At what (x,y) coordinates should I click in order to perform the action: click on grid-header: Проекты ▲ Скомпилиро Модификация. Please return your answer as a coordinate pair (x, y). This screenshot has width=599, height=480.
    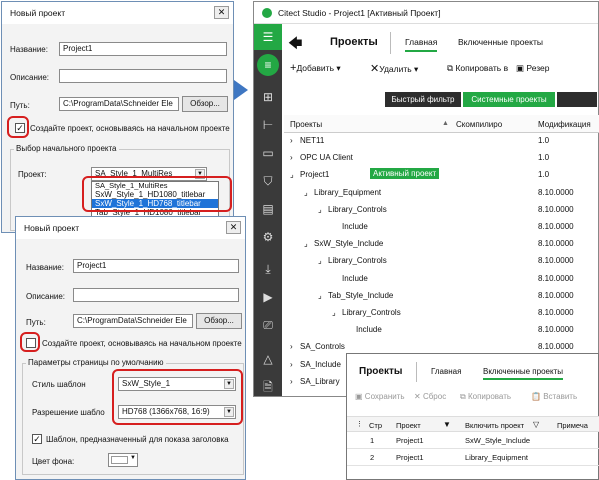
    Looking at the image, I should click on (441, 124).